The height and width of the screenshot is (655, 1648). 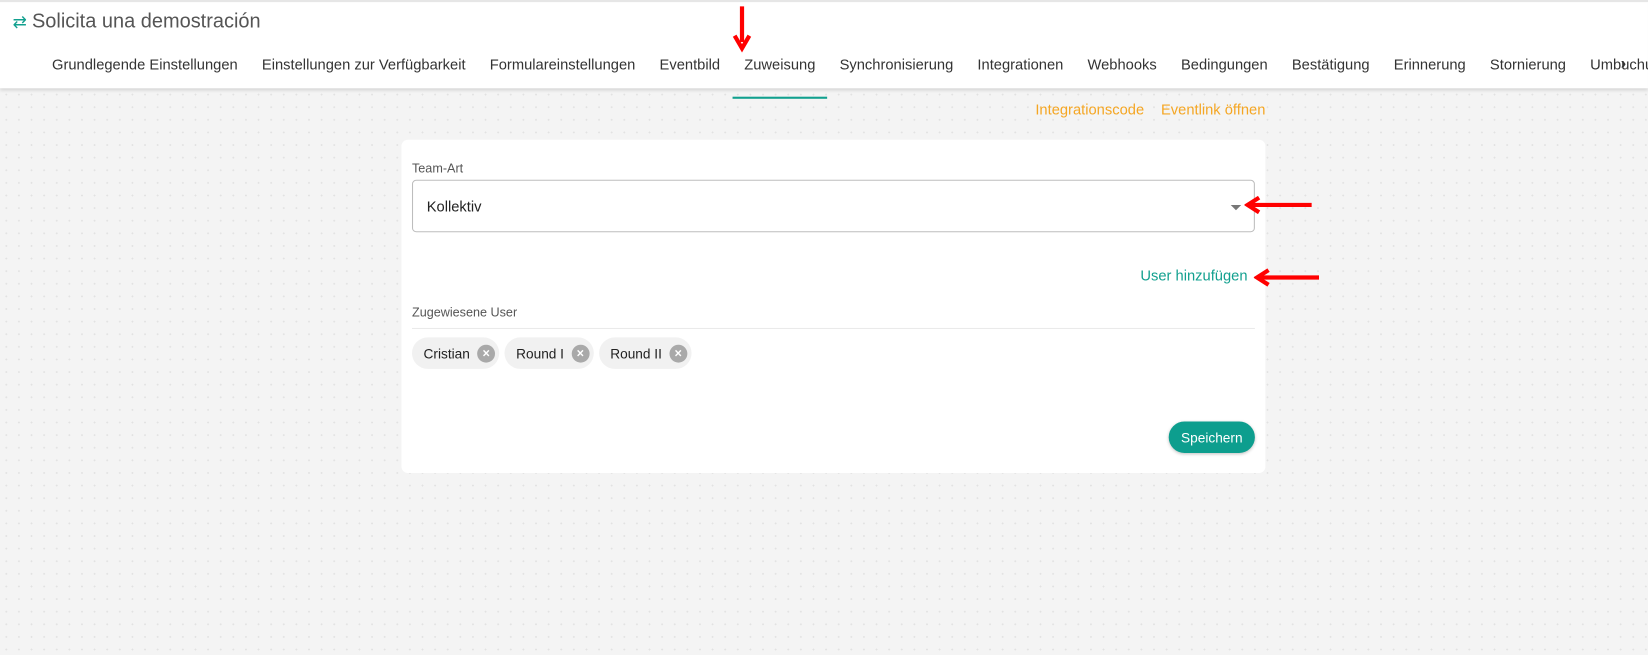 What do you see at coordinates (464, 312) in the screenshot?
I see `assigned-users-label: Zugewiesene User` at bounding box center [464, 312].